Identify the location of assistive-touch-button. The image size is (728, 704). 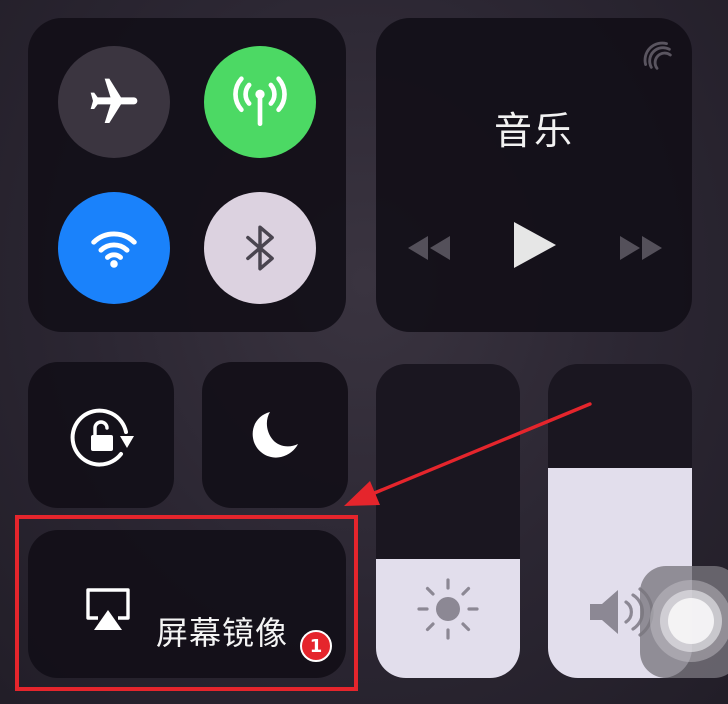
(684, 622).